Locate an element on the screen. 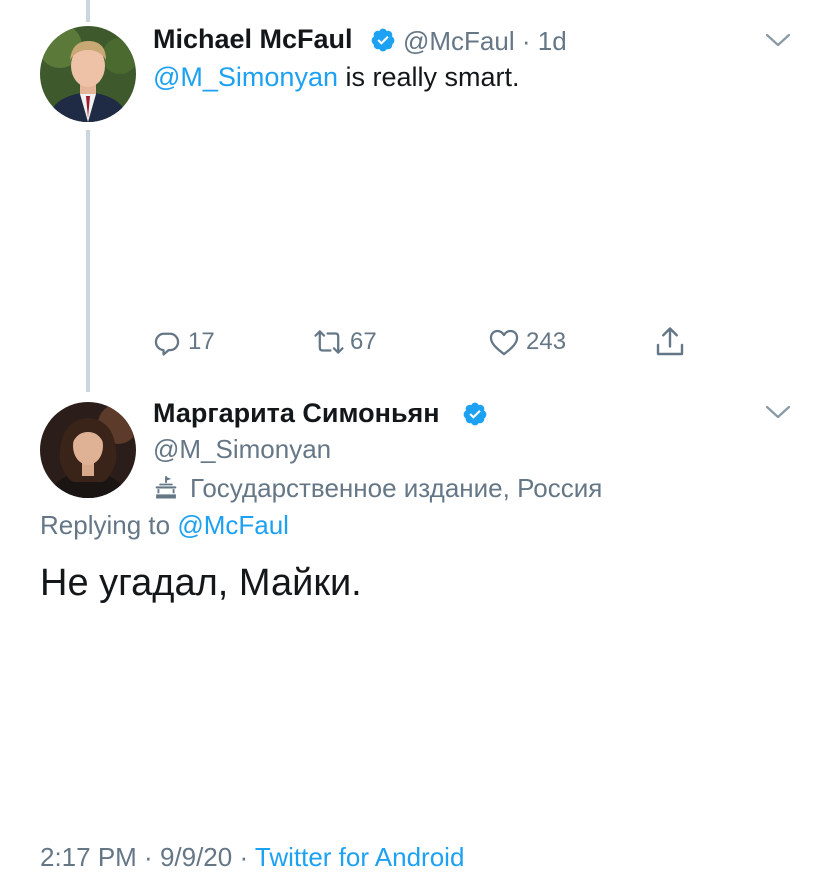 Image resolution: width=828 pixels, height=896 pixels. tweet-source: Twitter for Android is located at coordinates (360, 857).